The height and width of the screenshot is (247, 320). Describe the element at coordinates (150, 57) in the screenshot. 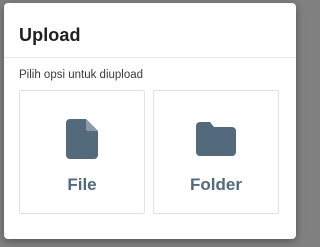

I see `title-divider` at that location.